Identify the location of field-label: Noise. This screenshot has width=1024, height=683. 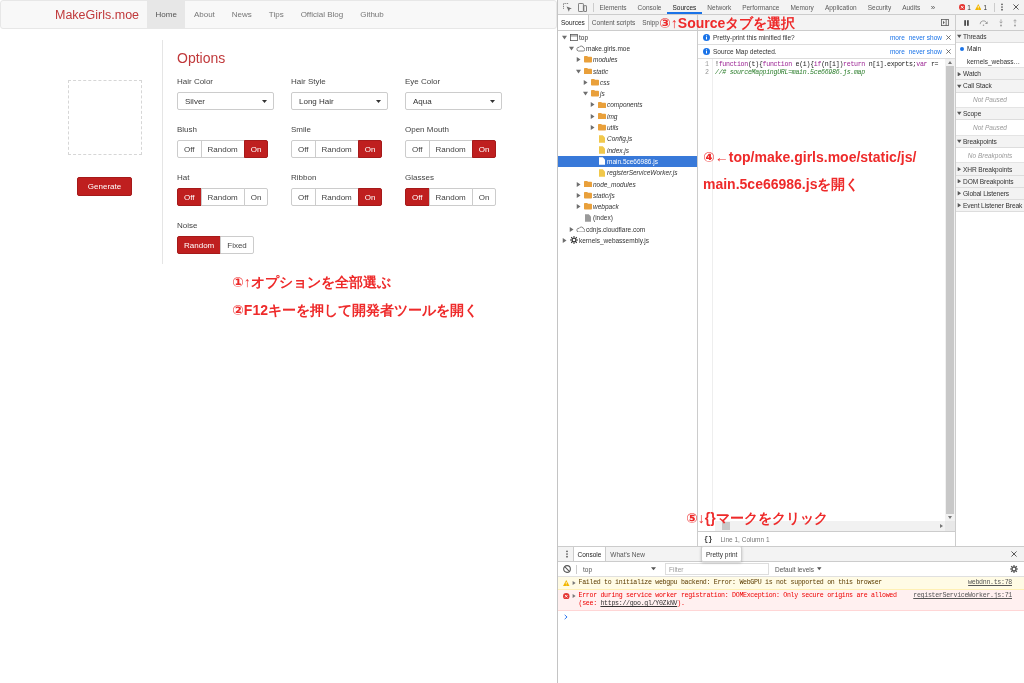
(187, 226).